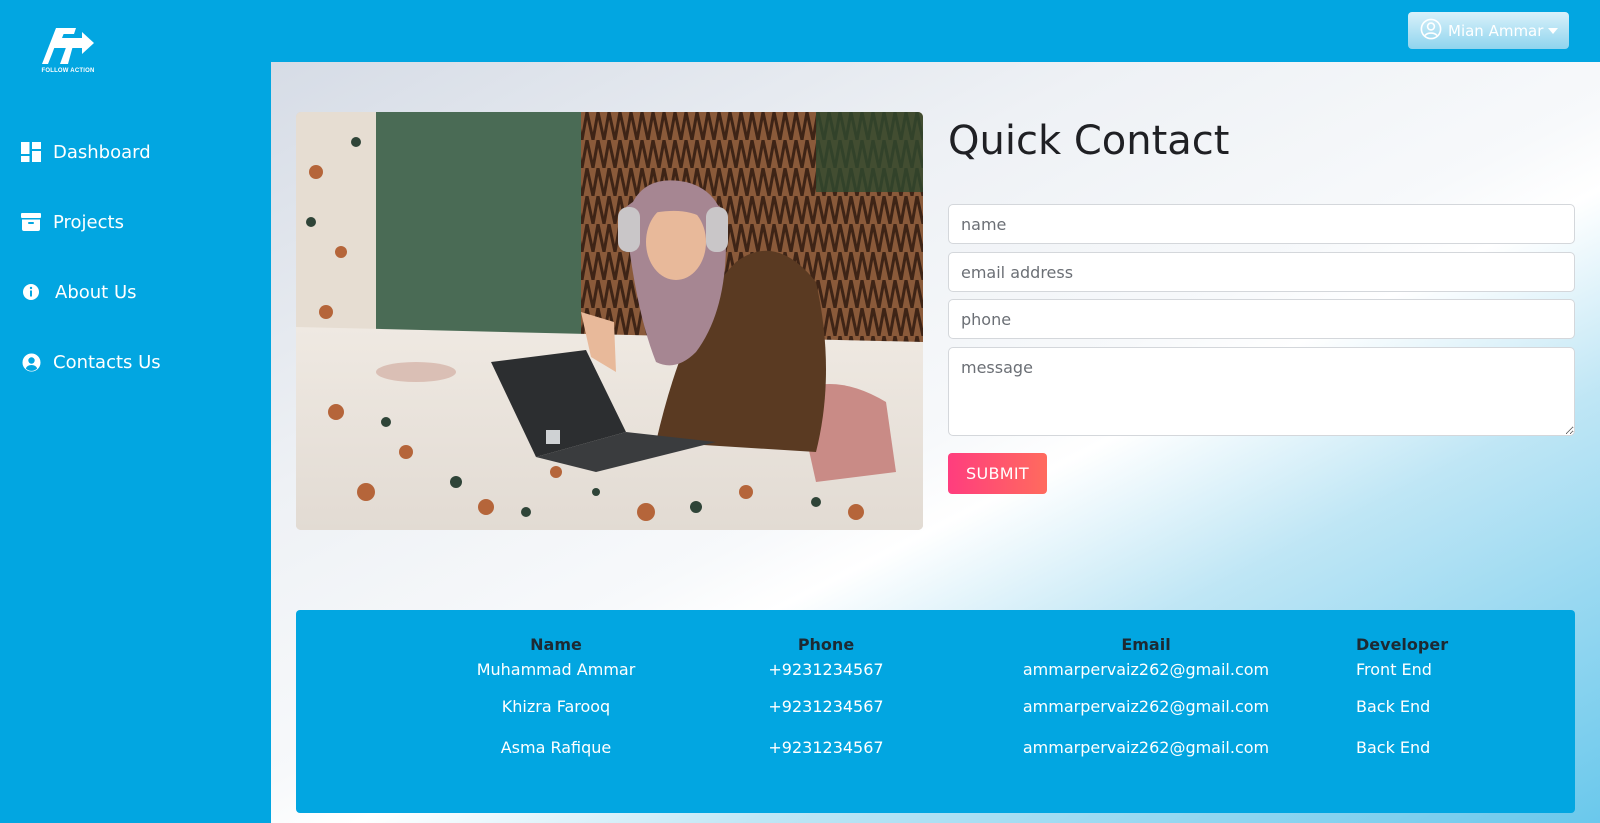  What do you see at coordinates (1261, 272) in the screenshot?
I see `email-input` at bounding box center [1261, 272].